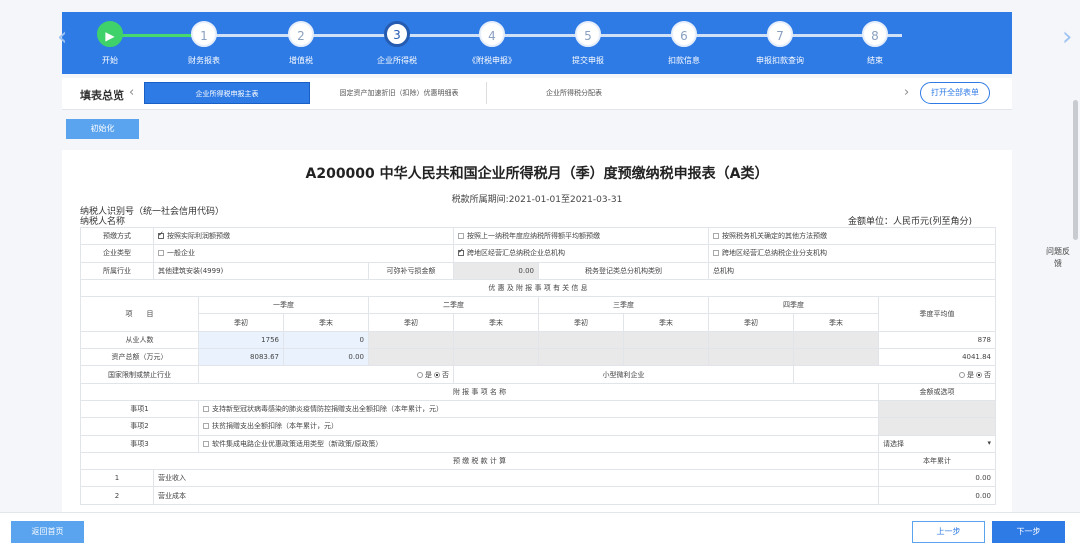 The image size is (1080, 548). Describe the element at coordinates (117, 270) in the screenshot. I see `industry-label: 所属行业` at that location.